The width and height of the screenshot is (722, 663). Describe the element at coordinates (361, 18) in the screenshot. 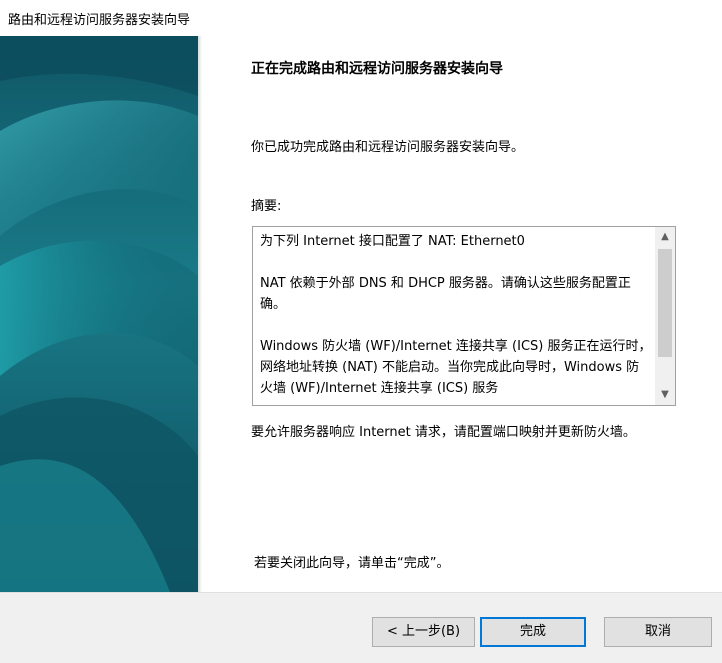

I see `title-bar: 路由和远程访问服务器安装向导` at that location.